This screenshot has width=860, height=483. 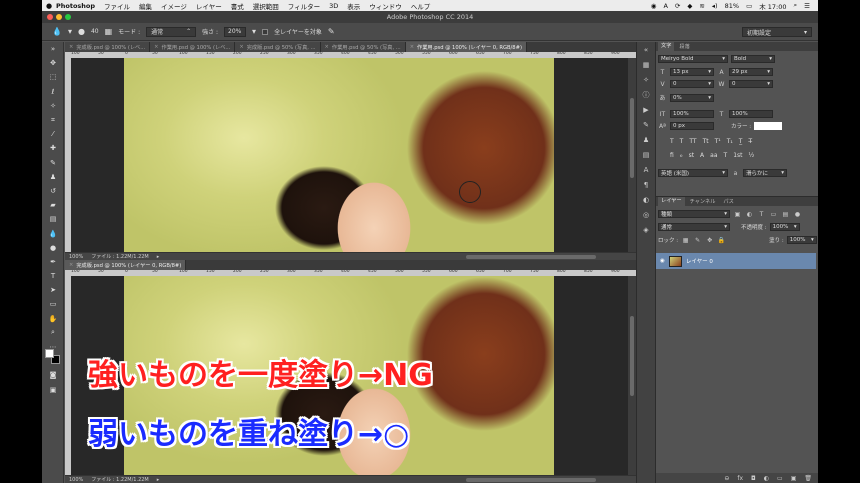 What do you see at coordinates (174, 6) in the screenshot?
I see `menu-image: イメージ` at bounding box center [174, 6].